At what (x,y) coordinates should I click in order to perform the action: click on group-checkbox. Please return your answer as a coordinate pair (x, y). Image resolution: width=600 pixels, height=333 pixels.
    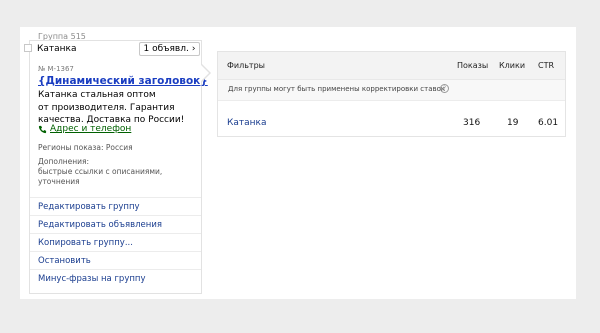
    Looking at the image, I should click on (28, 48).